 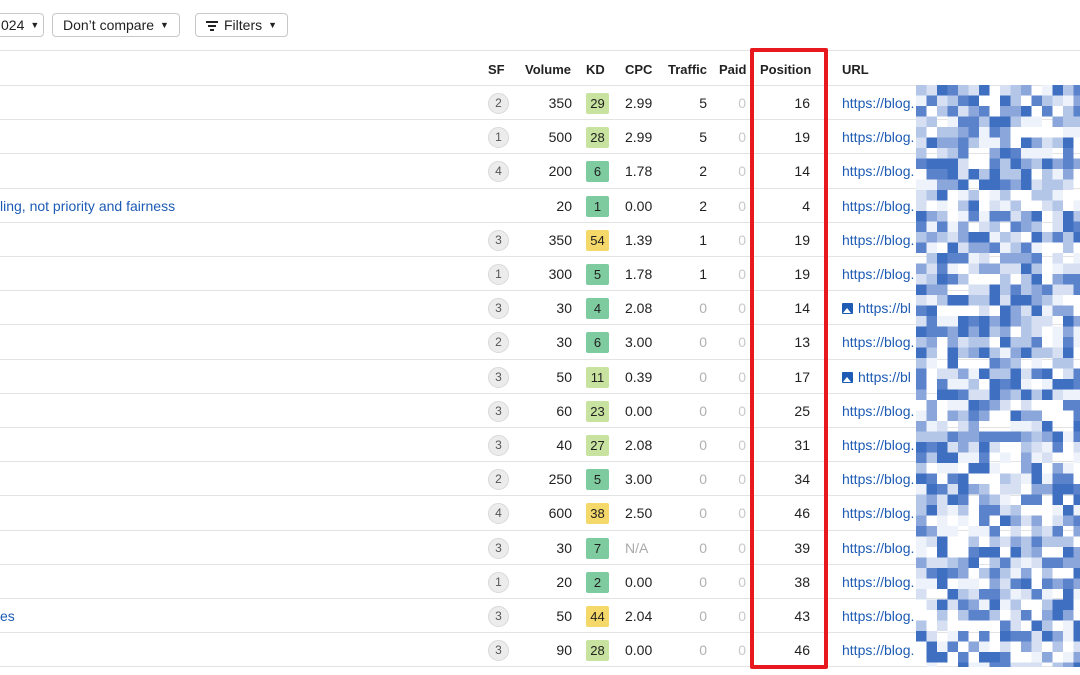 What do you see at coordinates (687, 69) in the screenshot?
I see `column-header-traffic: Traffic` at bounding box center [687, 69].